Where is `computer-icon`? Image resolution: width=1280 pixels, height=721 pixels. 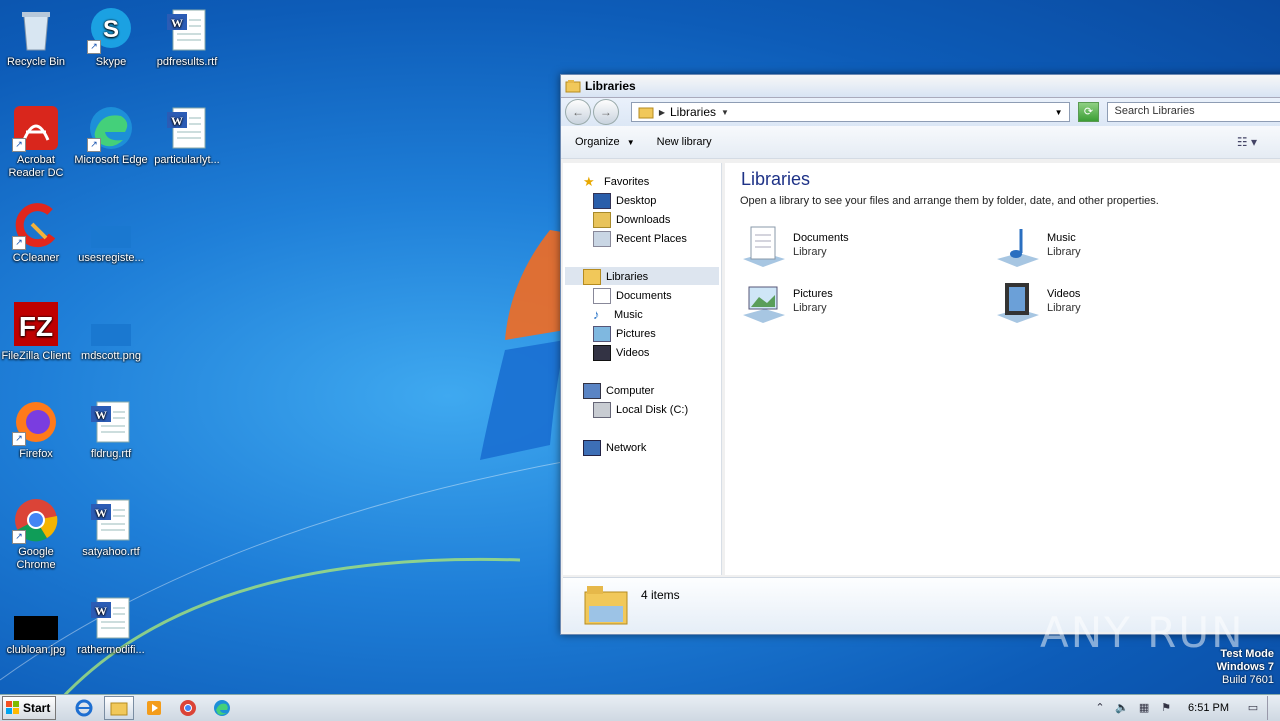 computer-icon is located at coordinates (592, 391).